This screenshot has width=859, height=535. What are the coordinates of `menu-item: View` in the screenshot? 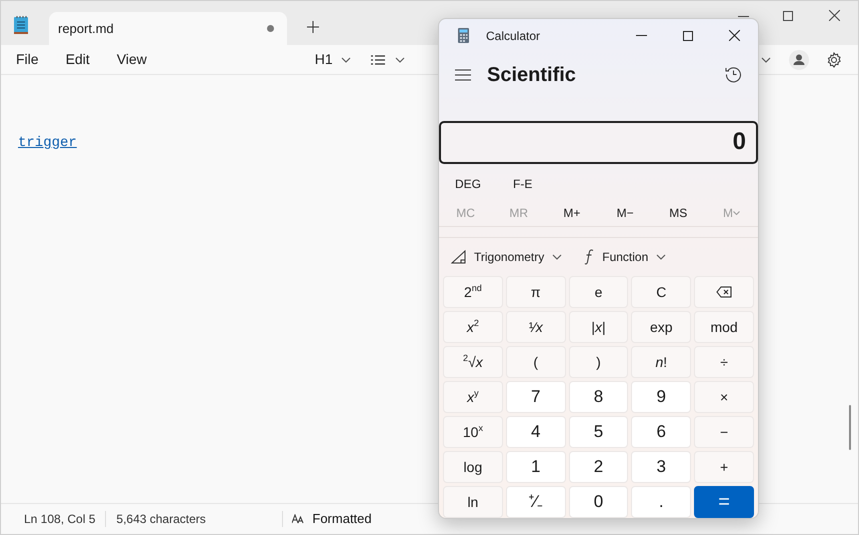 It's located at (131, 59).